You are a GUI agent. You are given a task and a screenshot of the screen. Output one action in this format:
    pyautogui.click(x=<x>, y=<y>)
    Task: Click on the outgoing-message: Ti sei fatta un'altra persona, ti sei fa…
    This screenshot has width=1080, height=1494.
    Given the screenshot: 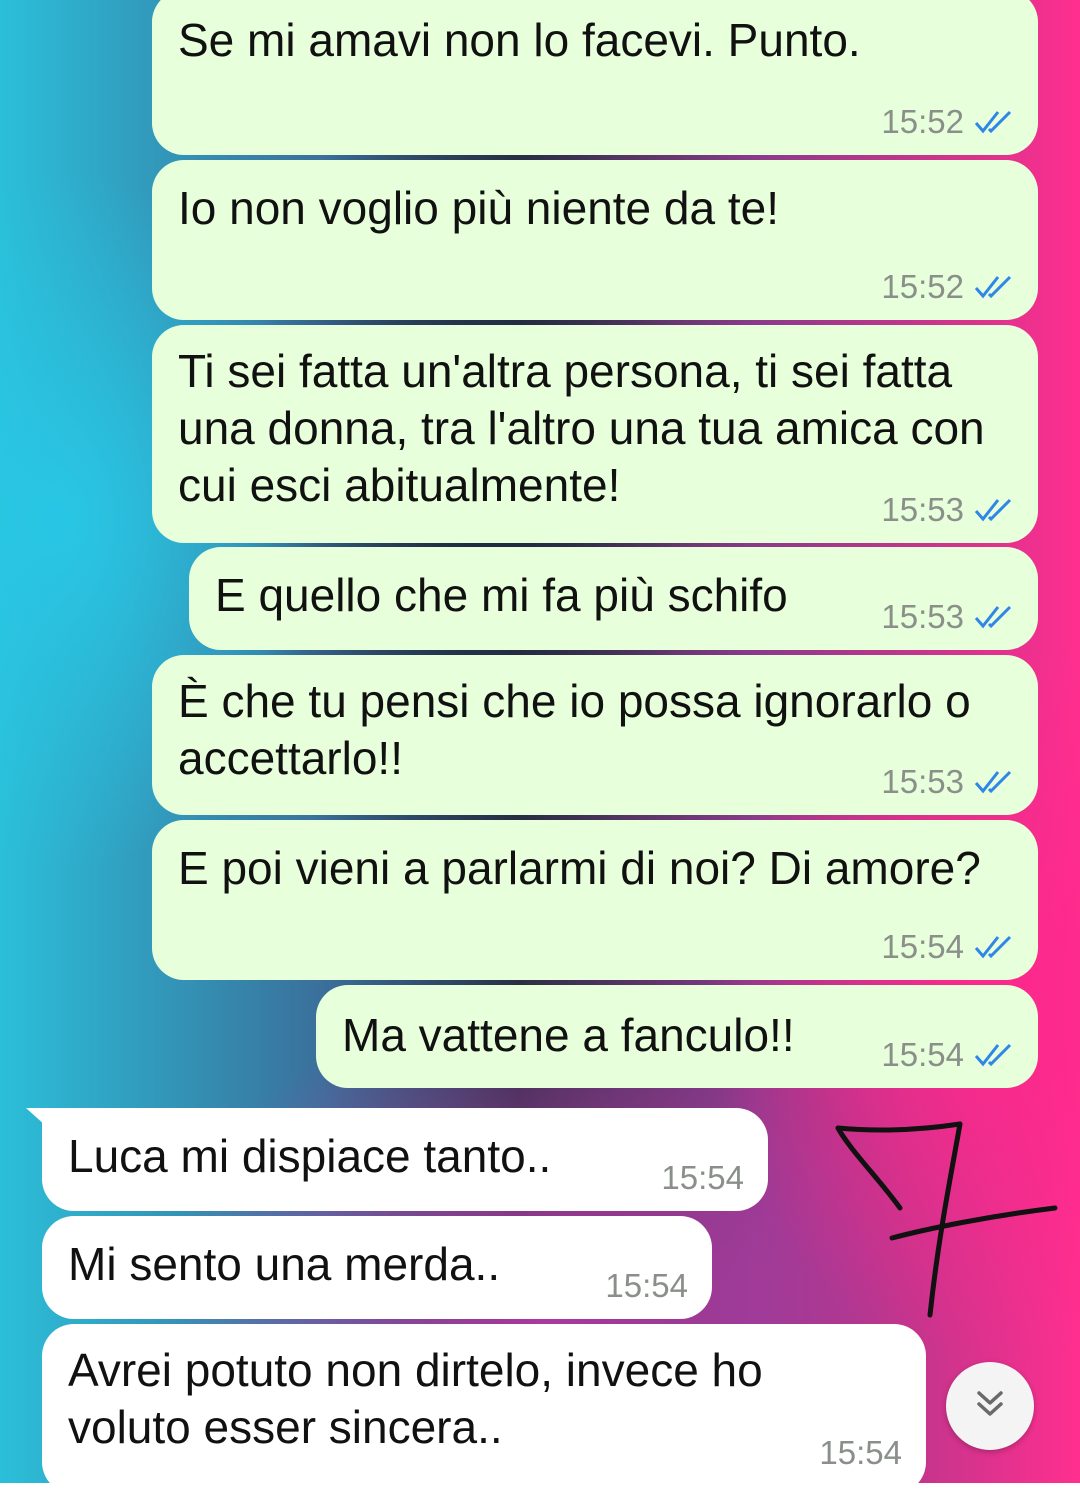 What is the action you would take?
    pyautogui.click(x=595, y=434)
    